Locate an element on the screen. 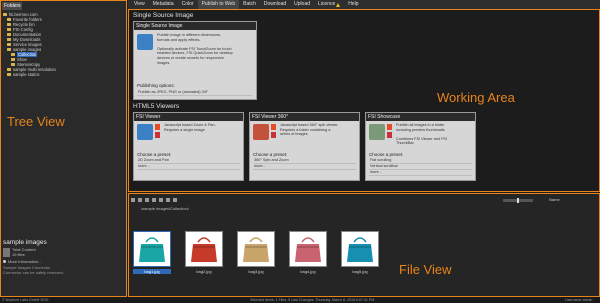 The height and width of the screenshot is (303, 600). folder-info-title: sample images is located at coordinates (25, 242).